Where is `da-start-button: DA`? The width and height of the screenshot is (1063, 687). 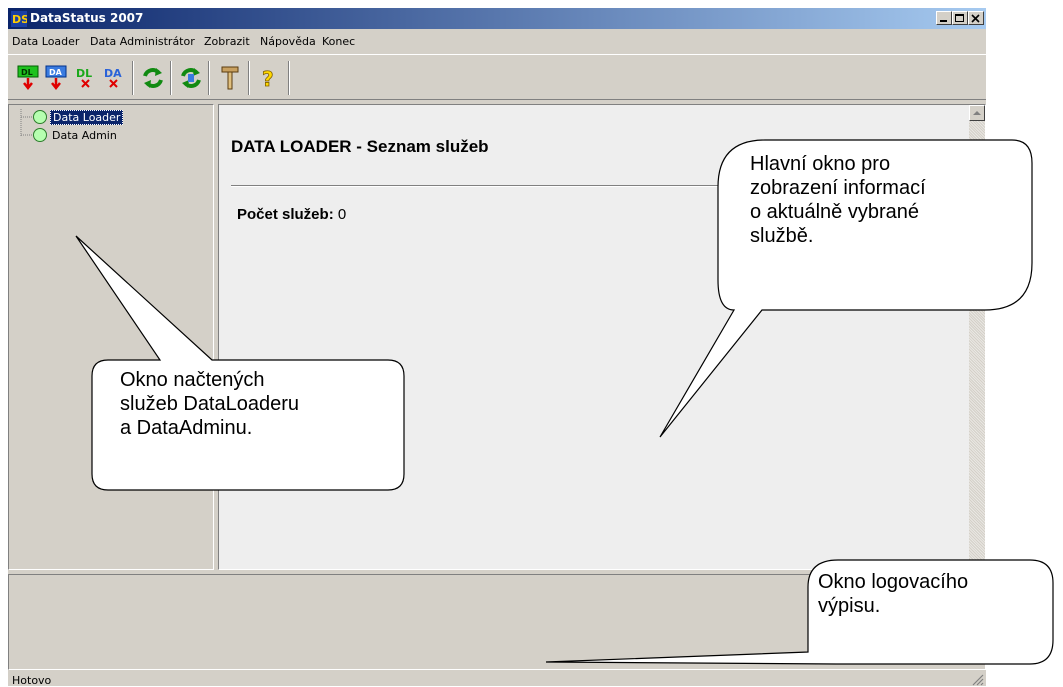
da-start-button: DA is located at coordinates (57, 78).